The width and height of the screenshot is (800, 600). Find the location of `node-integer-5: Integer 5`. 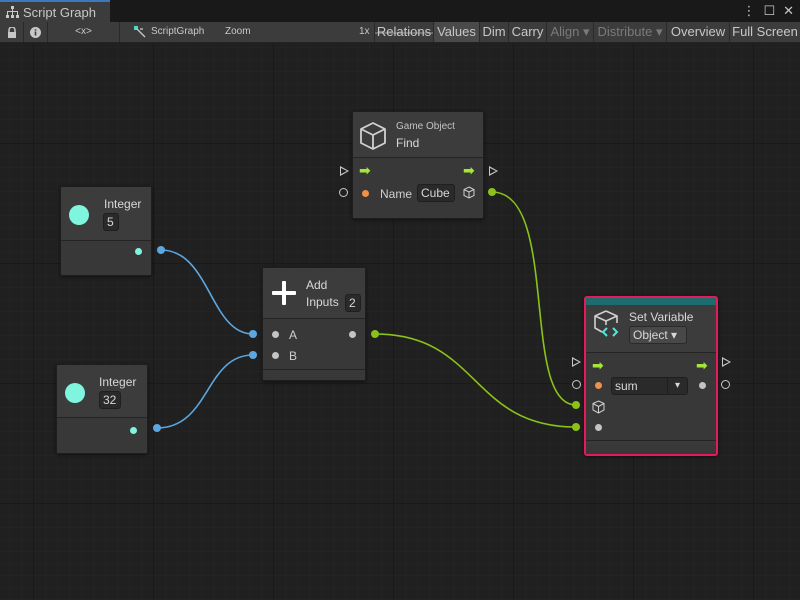

node-integer-5: Integer 5 is located at coordinates (106, 231).